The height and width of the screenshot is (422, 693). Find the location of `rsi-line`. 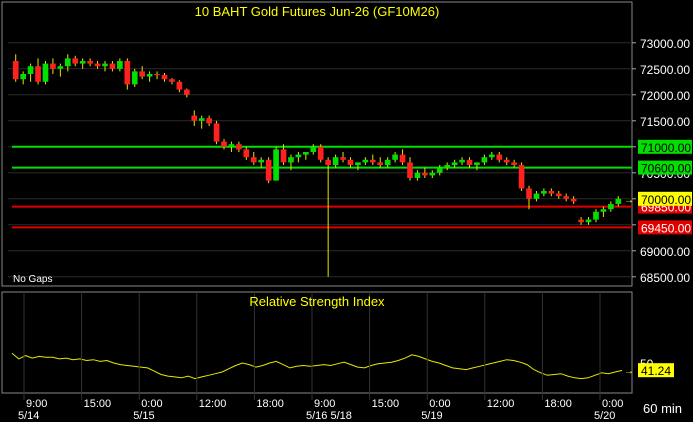

rsi-line is located at coordinates (317, 366).